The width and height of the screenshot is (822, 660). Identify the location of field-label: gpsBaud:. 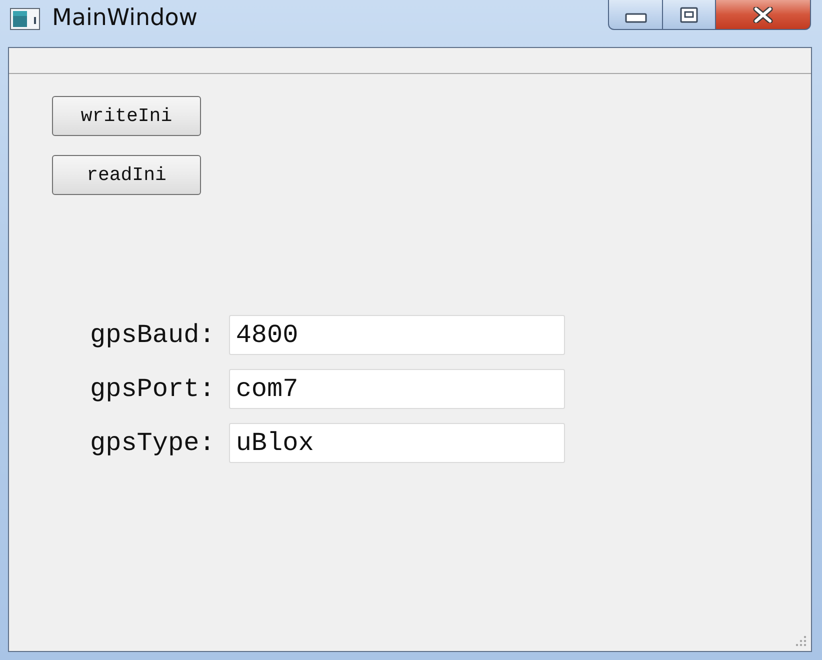
(152, 335).